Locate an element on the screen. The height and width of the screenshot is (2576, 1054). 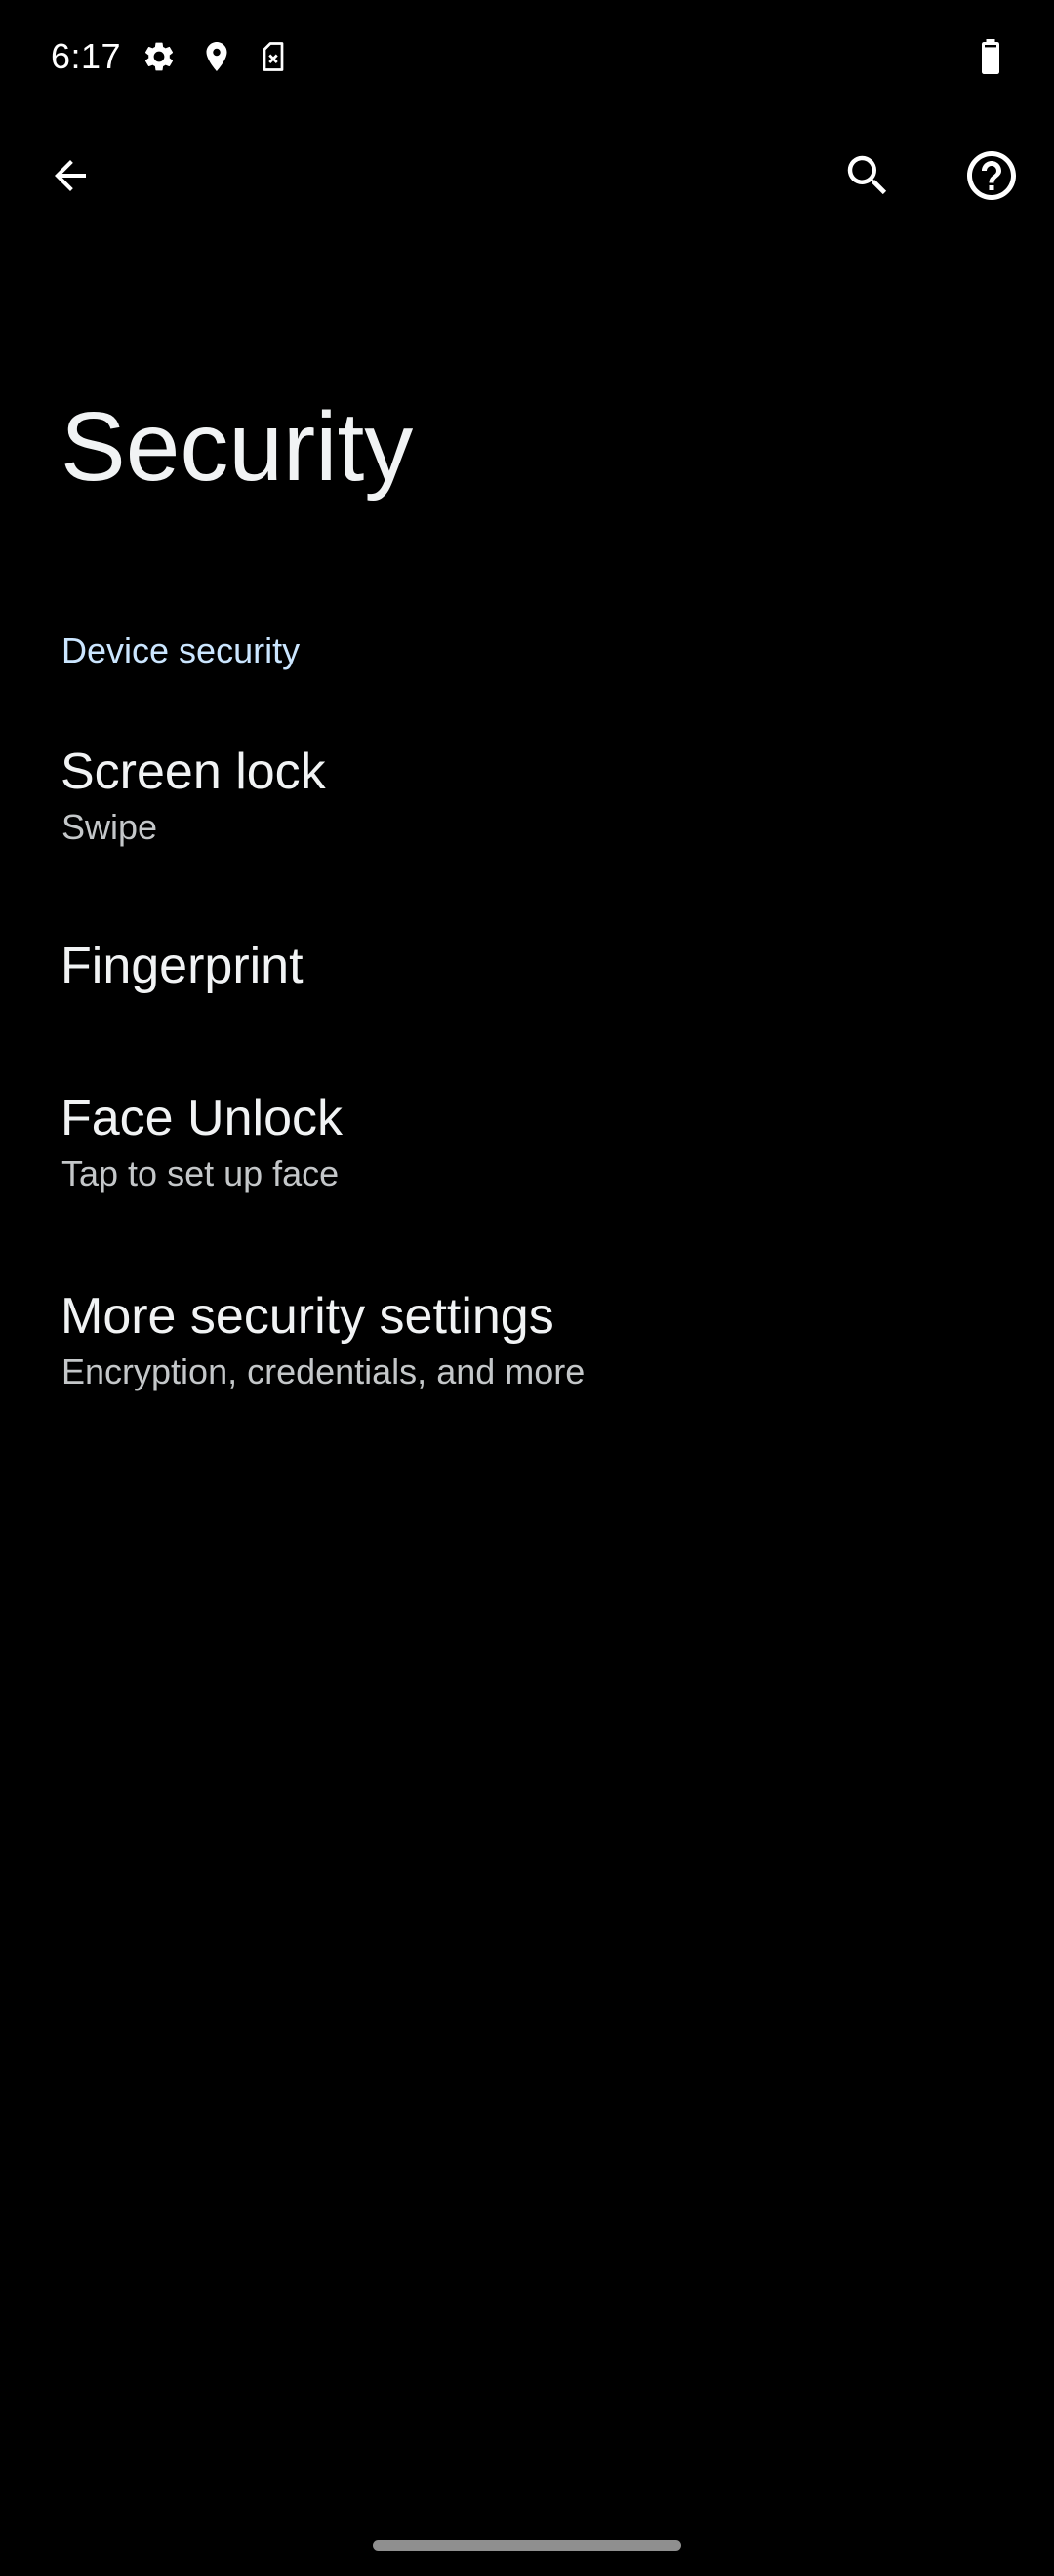
status-bar: 6:17 is located at coordinates (527, 56).